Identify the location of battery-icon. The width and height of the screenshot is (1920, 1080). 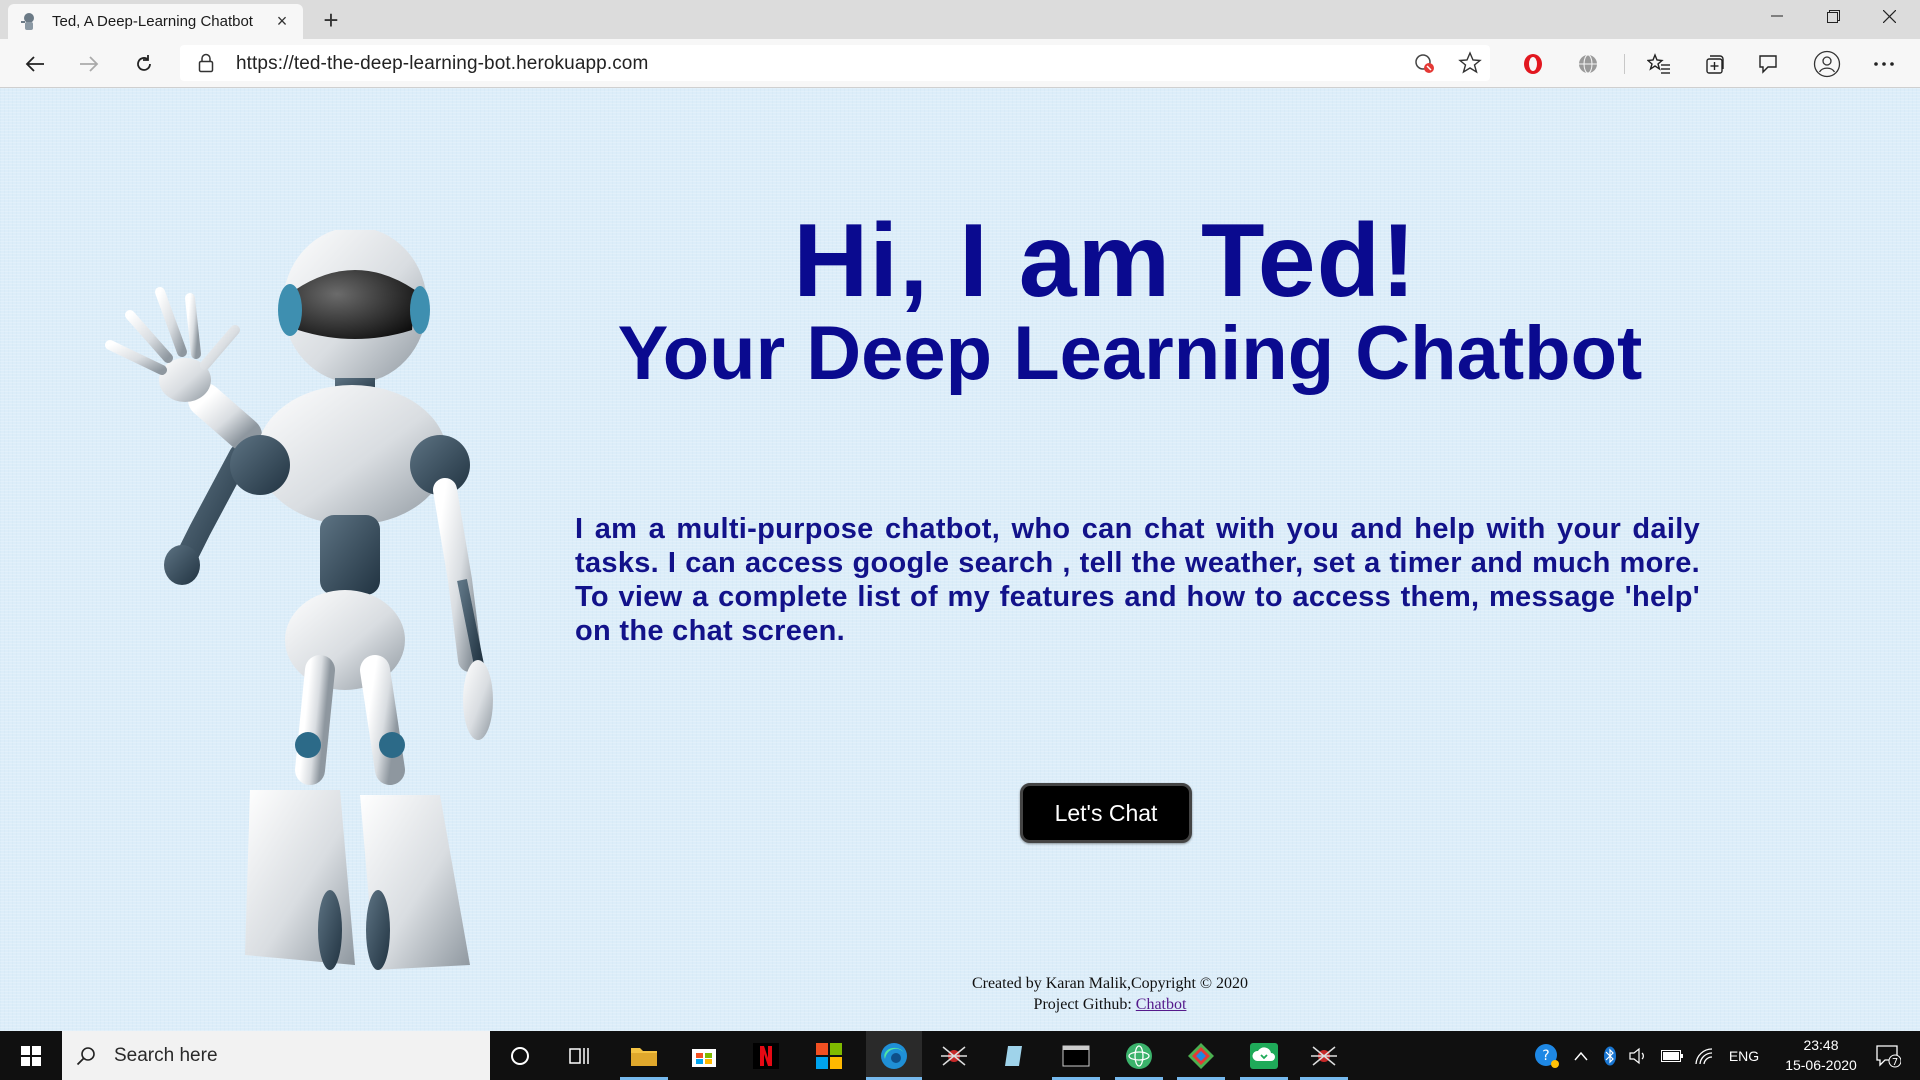
(1672, 1055).